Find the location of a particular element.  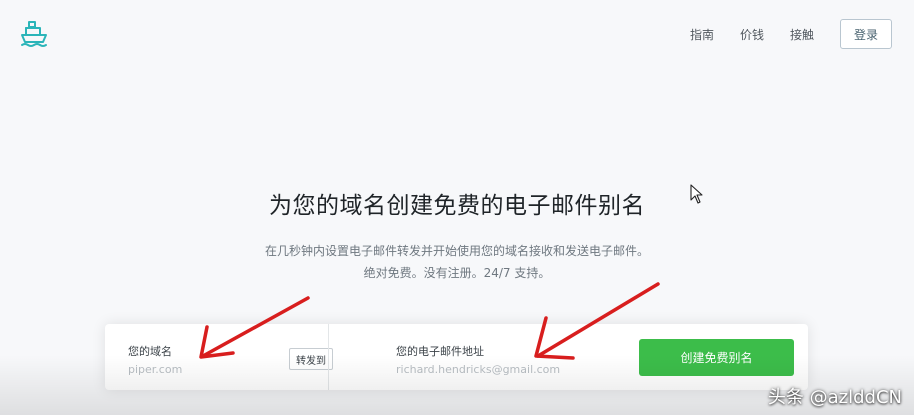

top-nav: 指南 价钱 接触 登录 is located at coordinates (791, 34).